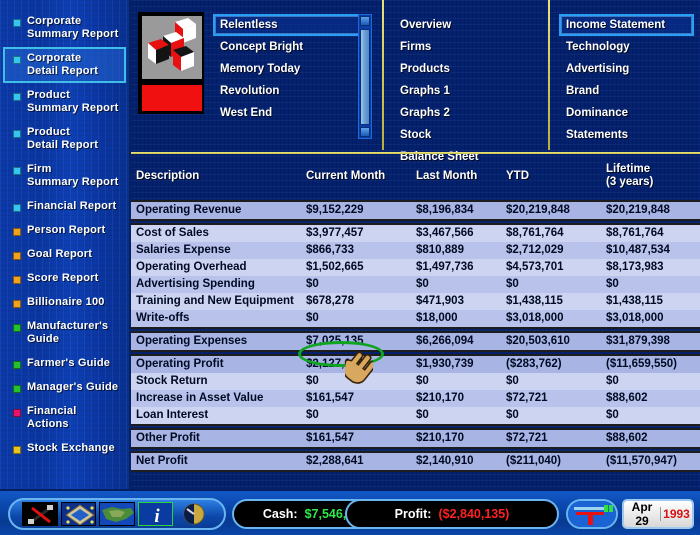  Describe the element at coordinates (52, 417) in the screenshot. I see `sidebar-item-label: Financial Actions` at that location.